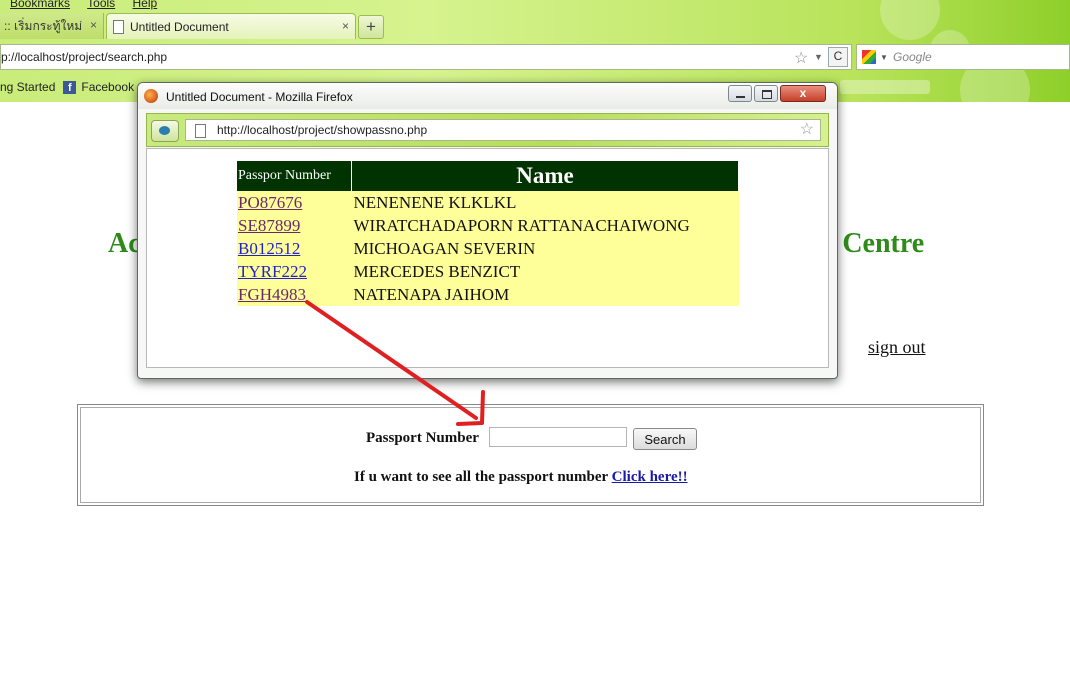  What do you see at coordinates (322, 130) in the screenshot?
I see `popup-address-text: http://localhost/project/showpassno.php` at bounding box center [322, 130].